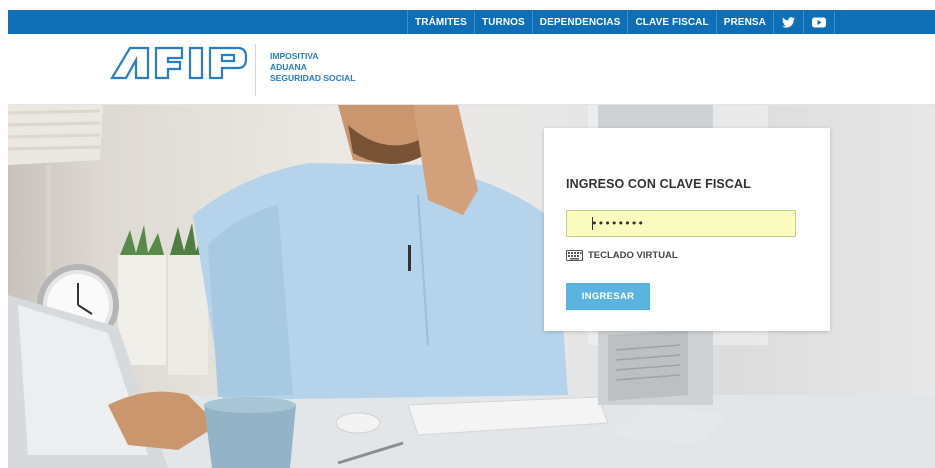  I want to click on nav-item-dependencias: DEPENDENCIAS, so click(579, 22).